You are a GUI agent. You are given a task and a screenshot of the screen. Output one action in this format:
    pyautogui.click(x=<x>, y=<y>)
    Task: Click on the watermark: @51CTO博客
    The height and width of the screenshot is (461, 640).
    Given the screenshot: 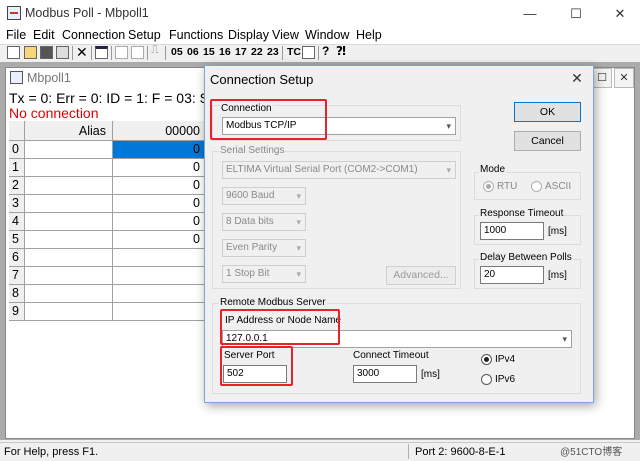 What is the action you would take?
    pyautogui.click(x=591, y=452)
    